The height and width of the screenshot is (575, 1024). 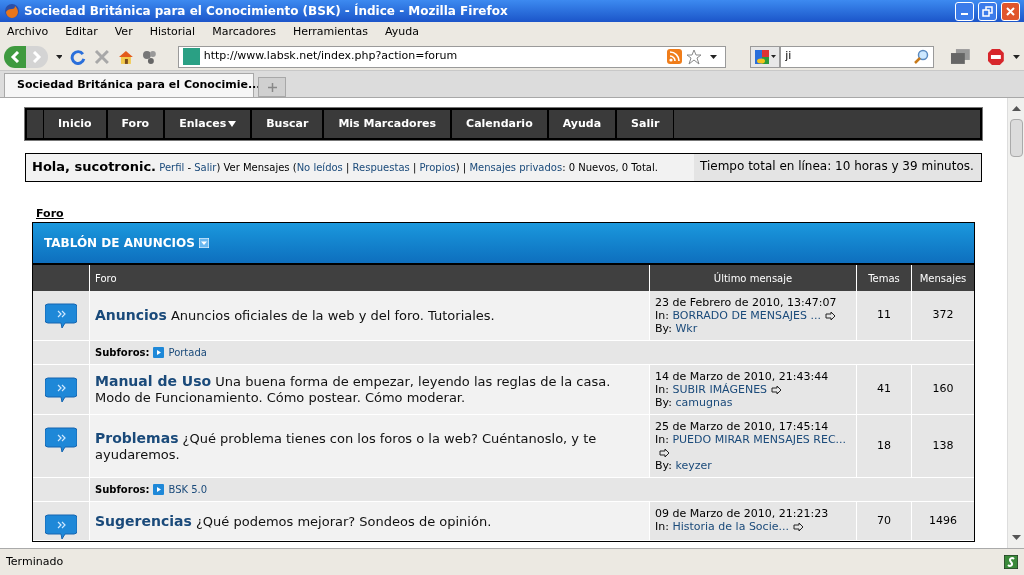 I want to click on rss-icon, so click(x=675, y=56).